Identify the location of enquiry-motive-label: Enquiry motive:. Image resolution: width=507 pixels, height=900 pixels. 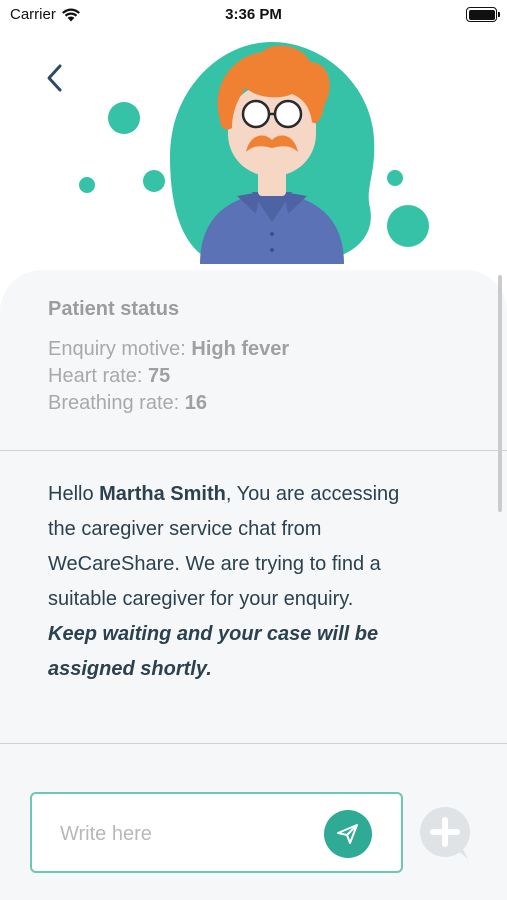
(120, 349).